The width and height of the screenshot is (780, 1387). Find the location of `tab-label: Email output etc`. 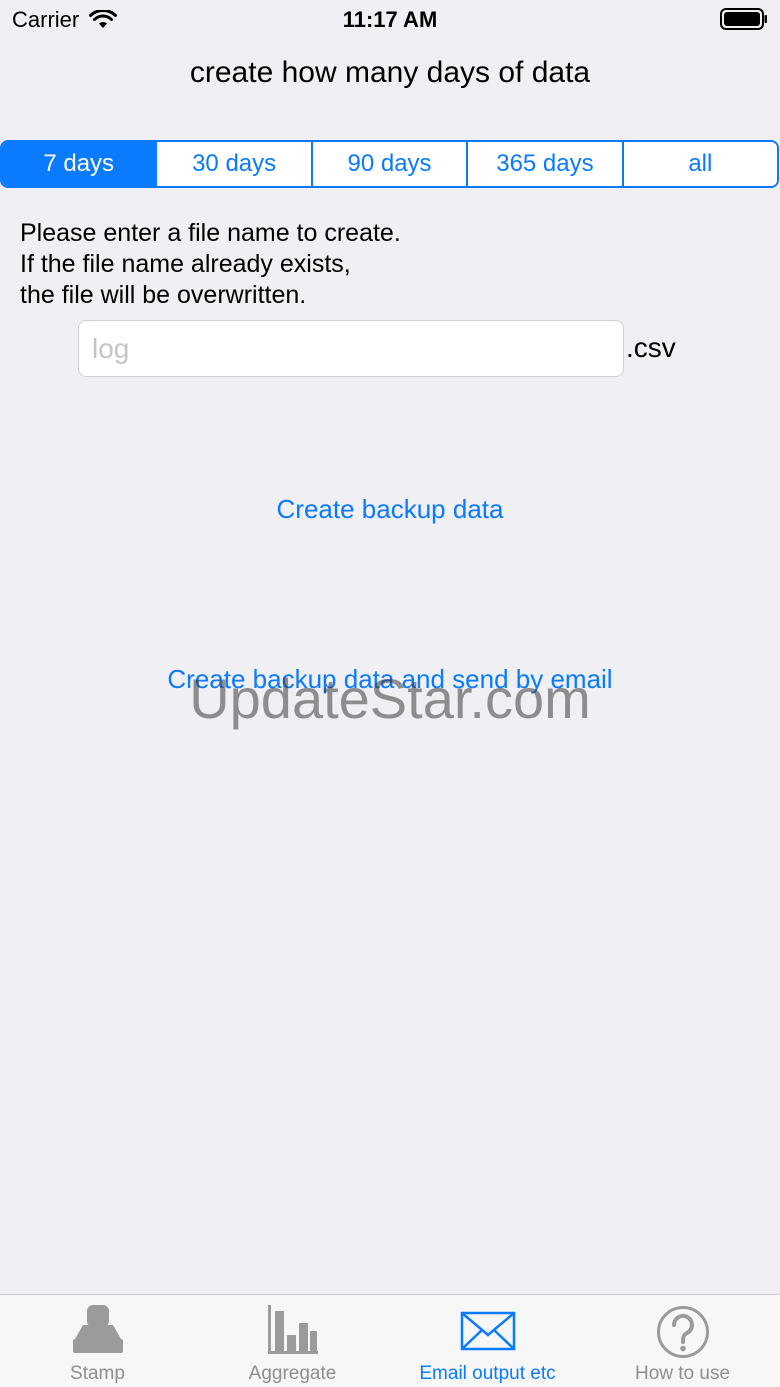

tab-label: Email output etc is located at coordinates (487, 1373).